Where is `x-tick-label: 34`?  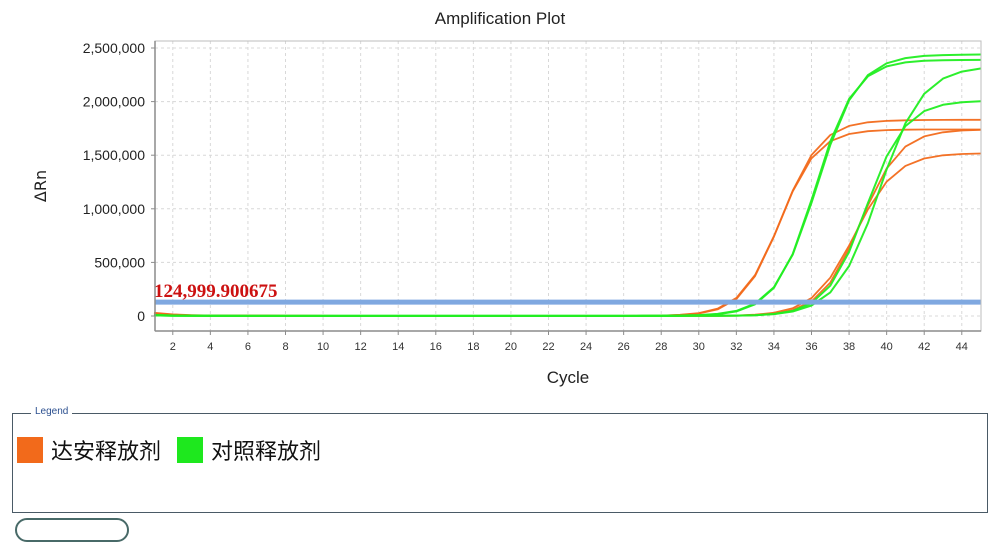
x-tick-label: 34 is located at coordinates (774, 347).